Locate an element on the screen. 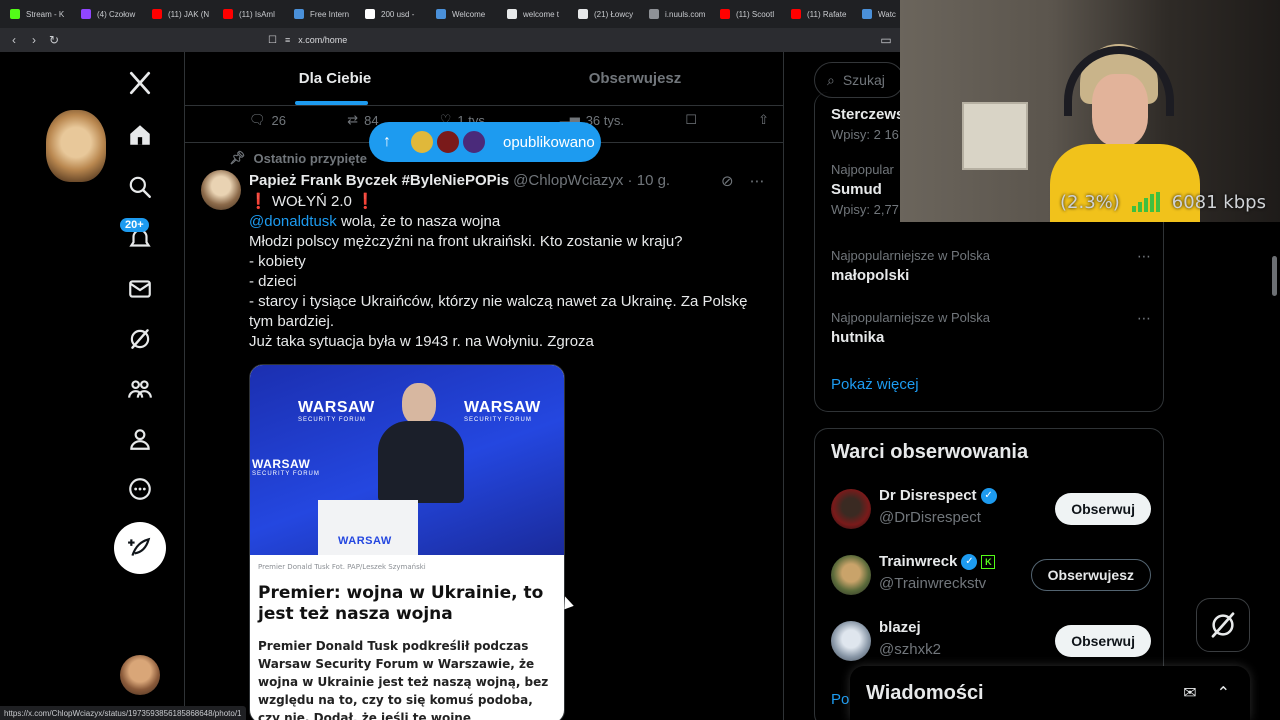 This screenshot has width=1280, height=720. mention-link: @donaldtusk is located at coordinates (293, 221).